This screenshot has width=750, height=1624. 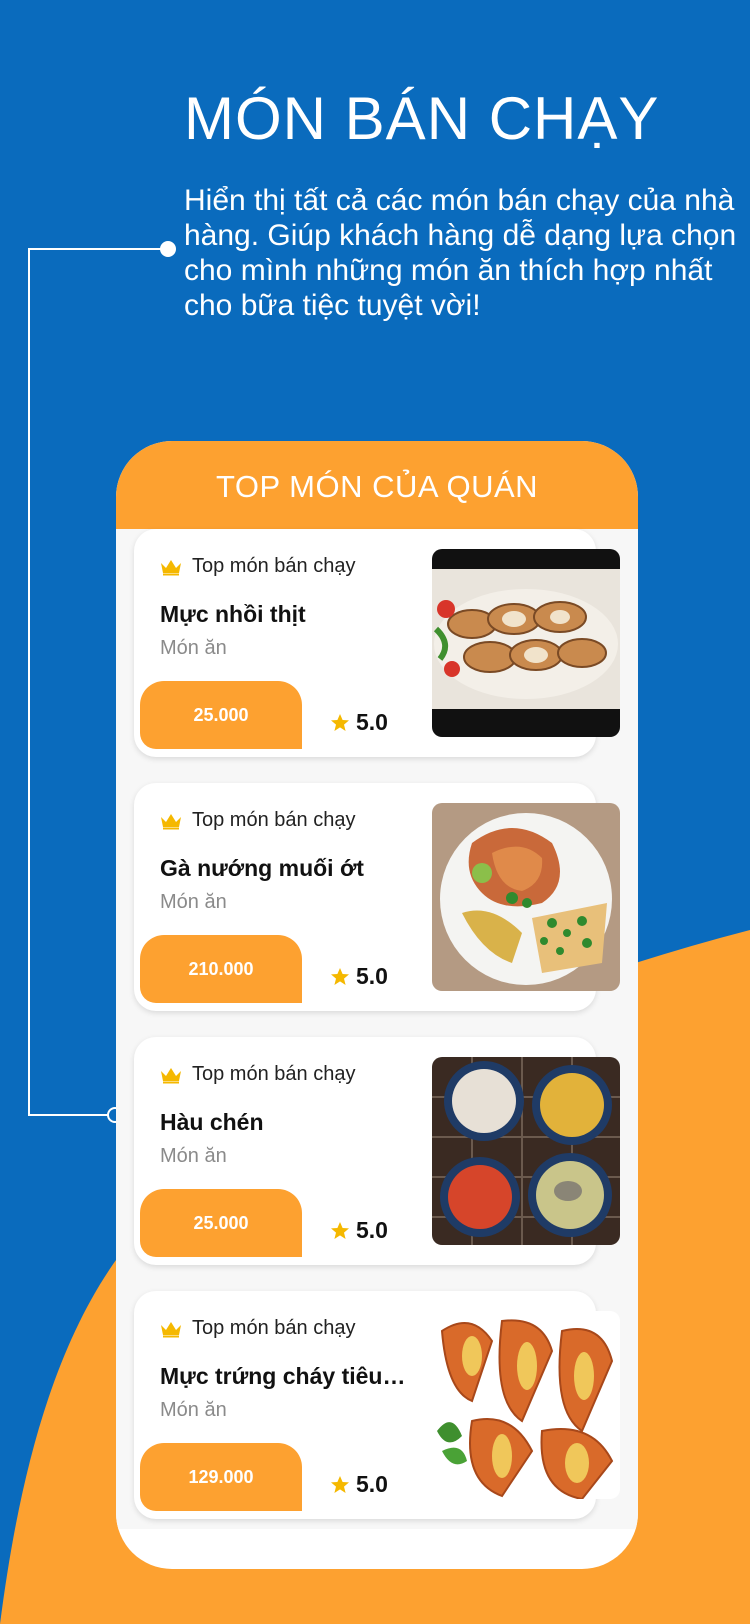 What do you see at coordinates (526, 897) in the screenshot?
I see `grilled-chicken-image` at bounding box center [526, 897].